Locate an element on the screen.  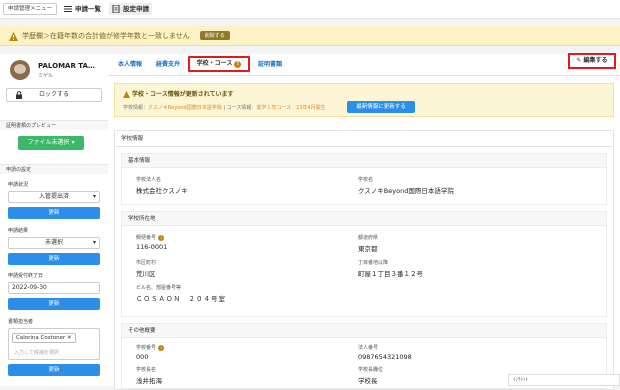
chat-widget: ｲﾝﾁｬｯﾄ is located at coordinates (564, 380).